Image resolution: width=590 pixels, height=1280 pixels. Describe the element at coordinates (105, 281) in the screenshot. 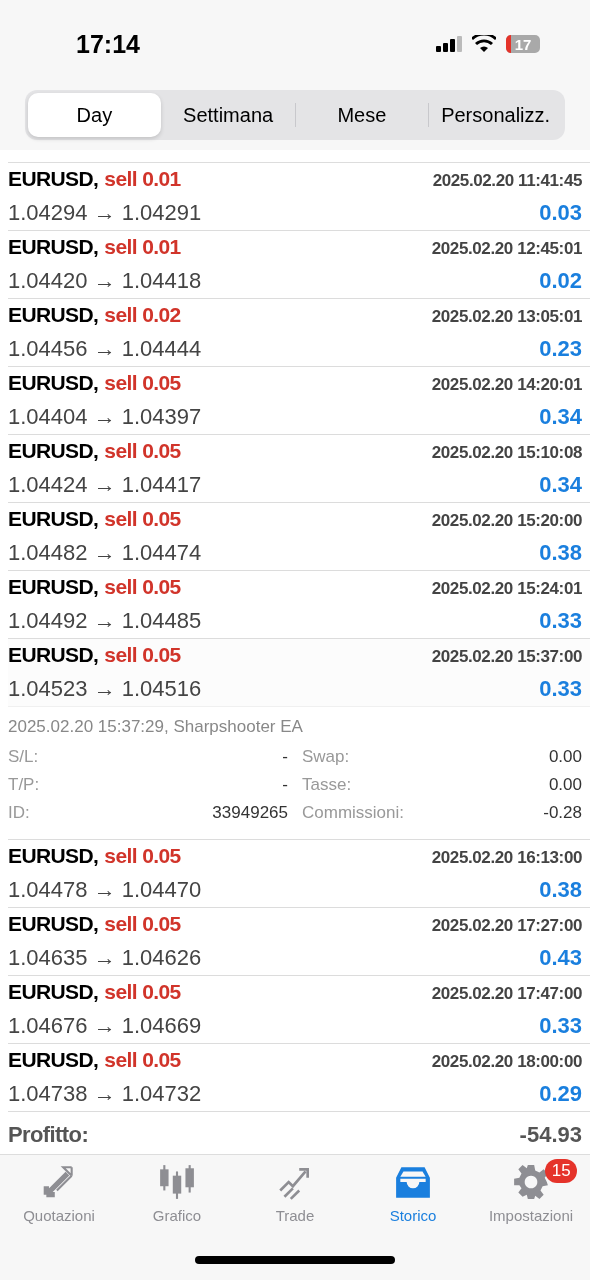

I see `trade-prices: 1.04420 → 1.04418` at that location.